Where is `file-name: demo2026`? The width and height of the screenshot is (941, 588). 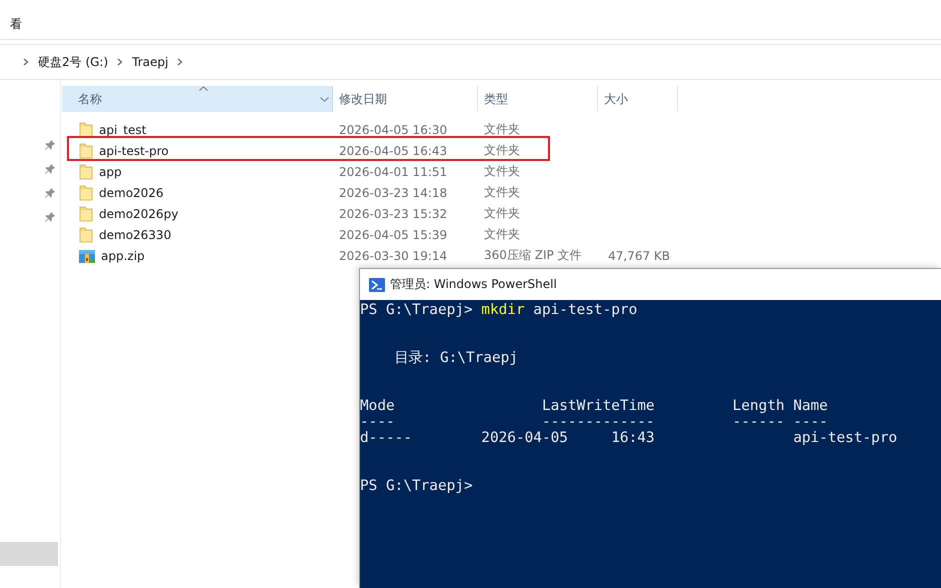
file-name: demo2026 is located at coordinates (131, 193).